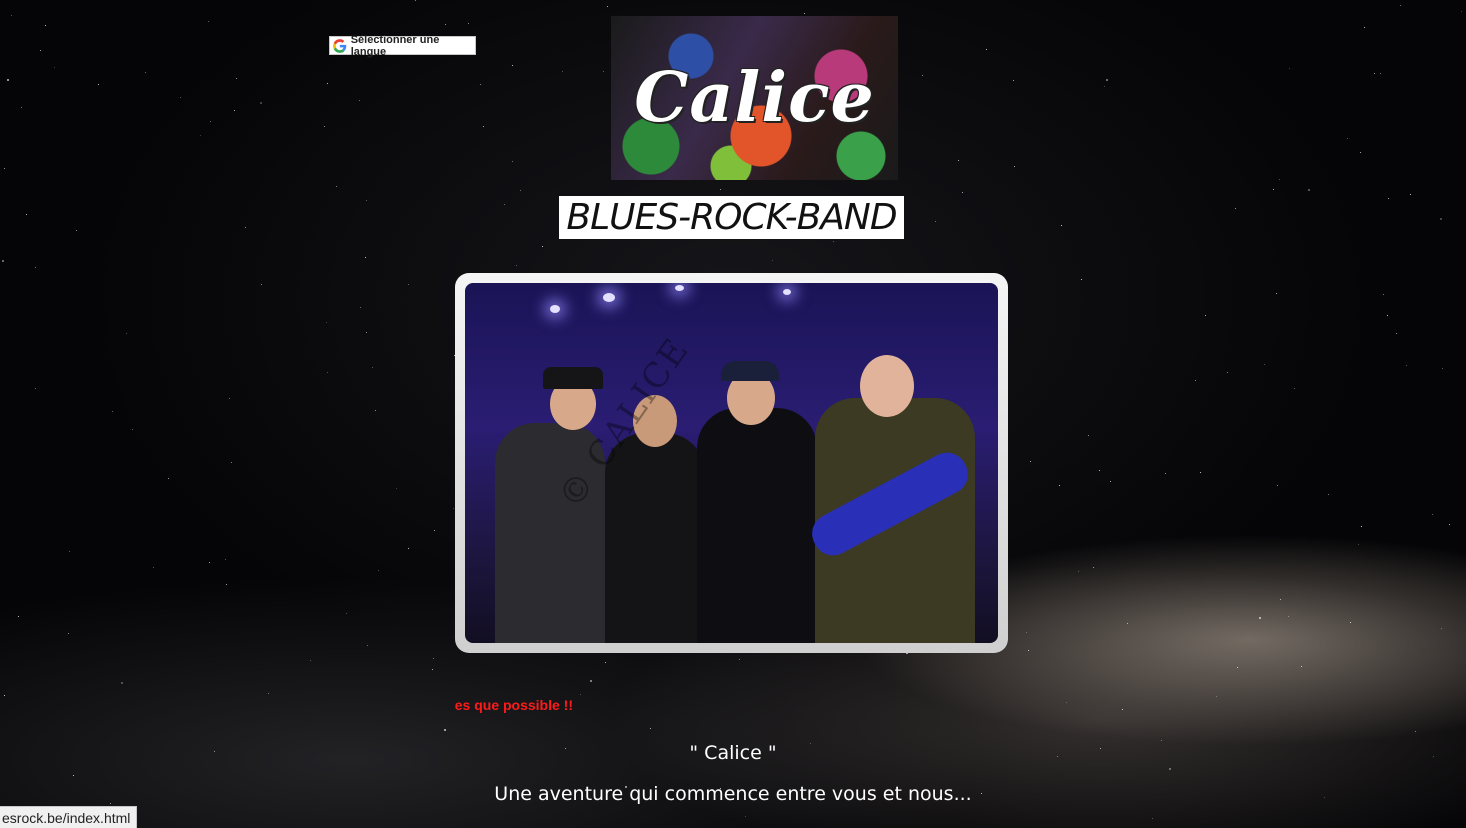  What do you see at coordinates (733, 753) in the screenshot?
I see `section-title: " Calice "` at bounding box center [733, 753].